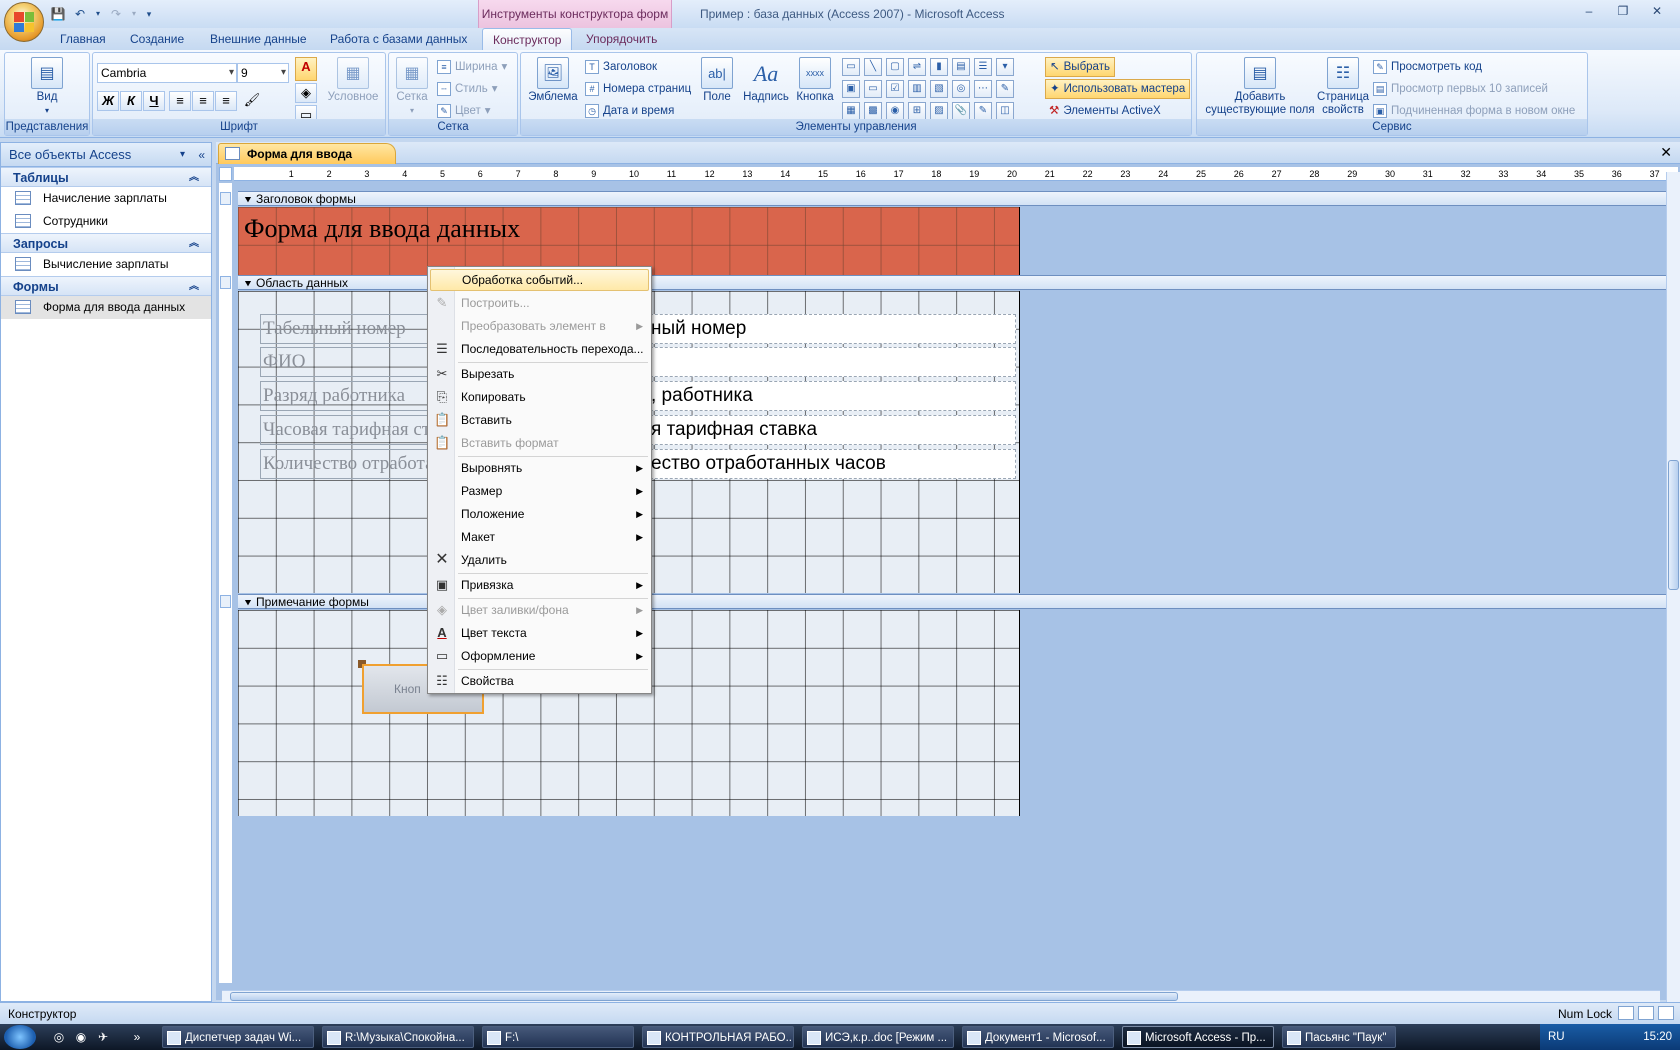 This screenshot has width=1680, height=1050. What do you see at coordinates (539, 633) in the screenshot?
I see `menu-item-font-color: A Цвет текста ▶` at bounding box center [539, 633].